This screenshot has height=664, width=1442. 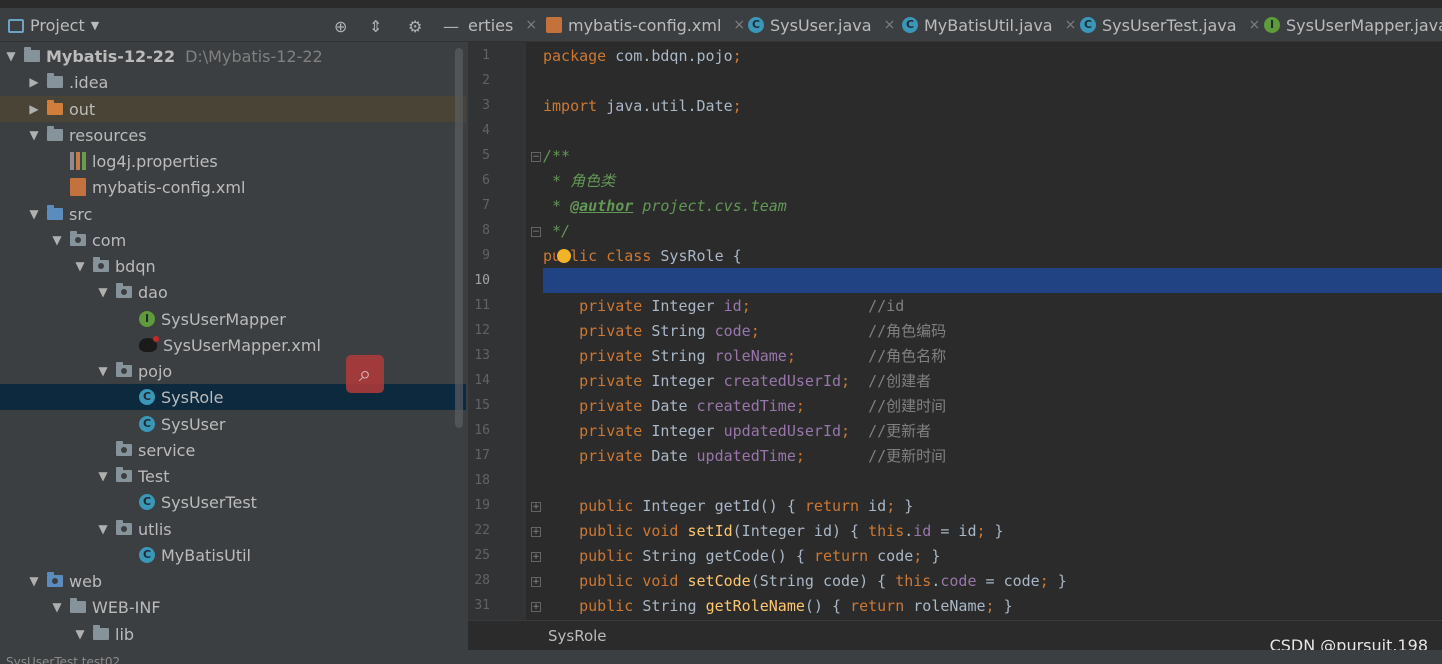 What do you see at coordinates (375, 26) in the screenshot?
I see `collapse-all-icon: ⇕` at bounding box center [375, 26].